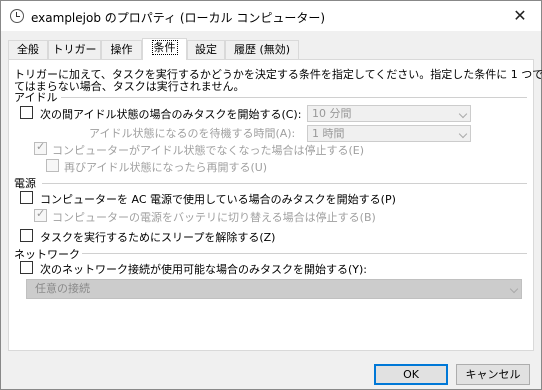 The width and height of the screenshot is (542, 390). Describe the element at coordinates (26, 267) in the screenshot. I see `network-only-checkbox` at that location.